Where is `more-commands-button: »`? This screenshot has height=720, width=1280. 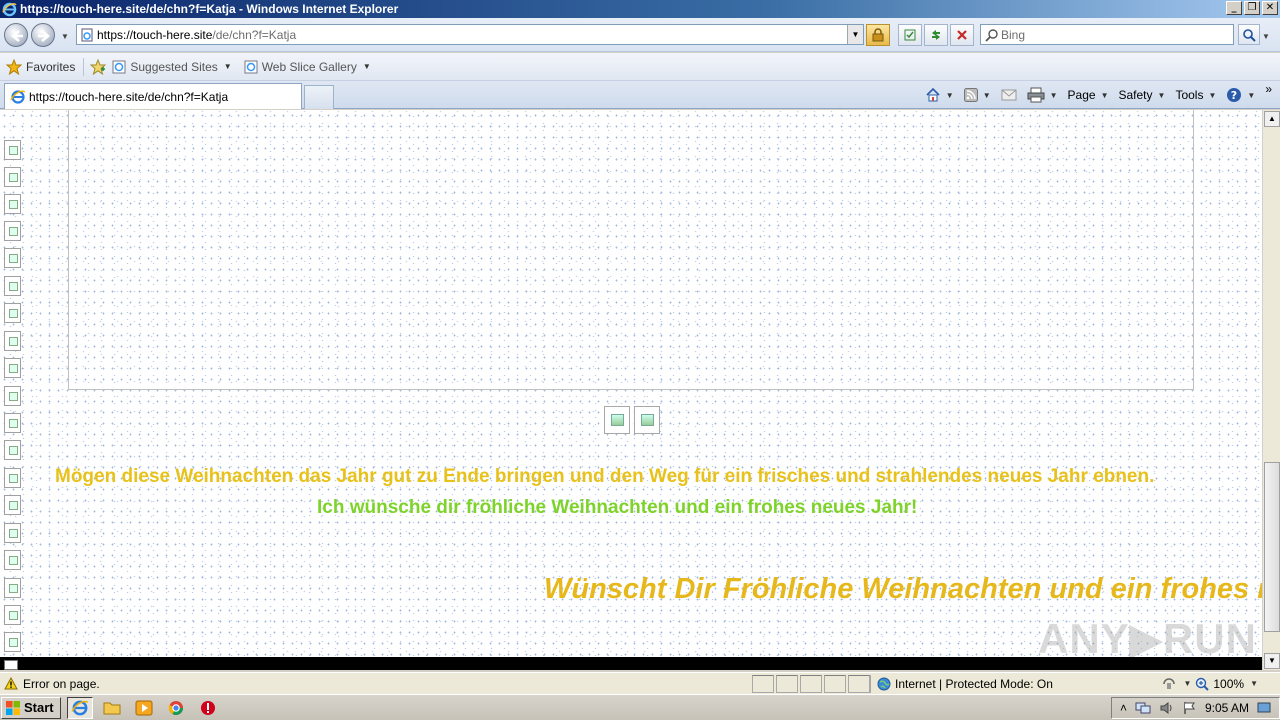
more-commands-button: » is located at coordinates (1268, 89).